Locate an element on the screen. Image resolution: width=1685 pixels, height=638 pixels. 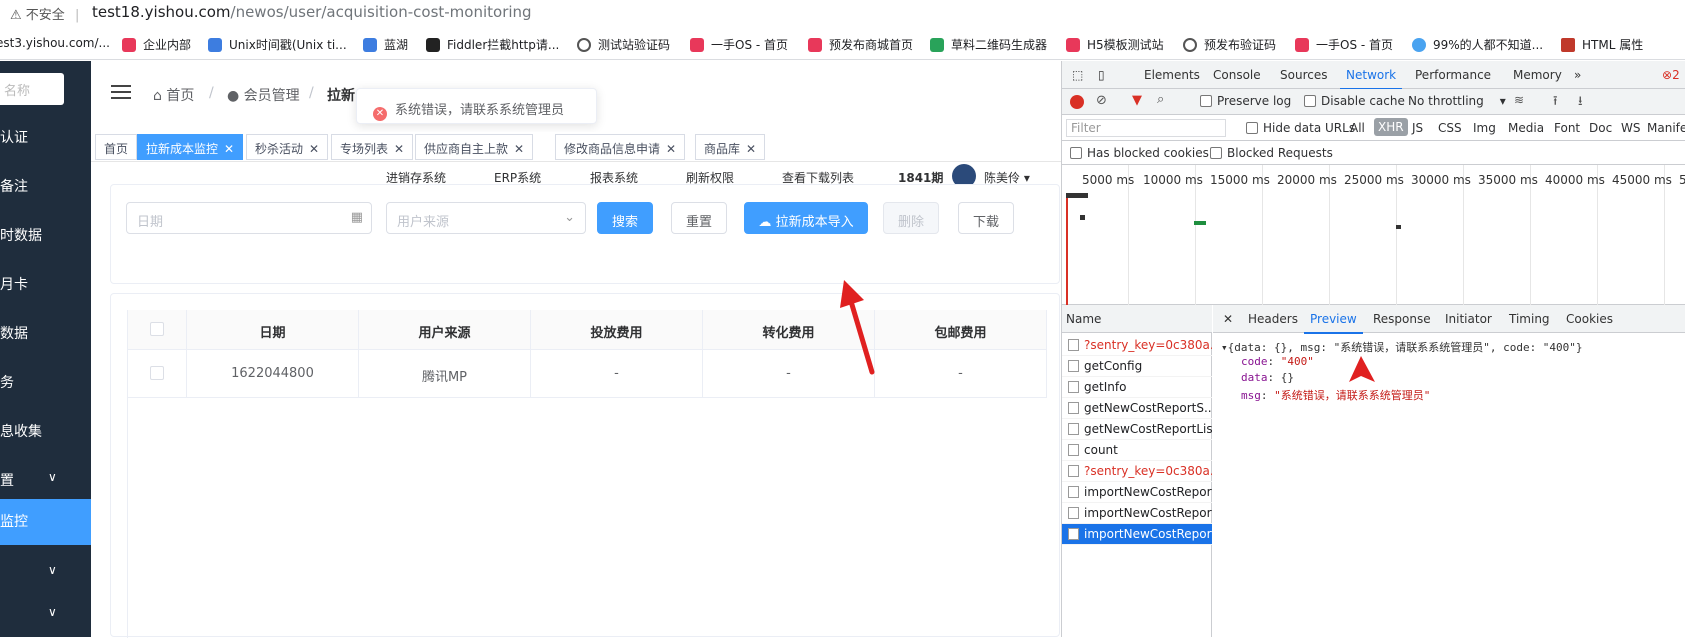
tag-supplier-upload: 供应商自主上款 ✕ is located at coordinates (474, 147).